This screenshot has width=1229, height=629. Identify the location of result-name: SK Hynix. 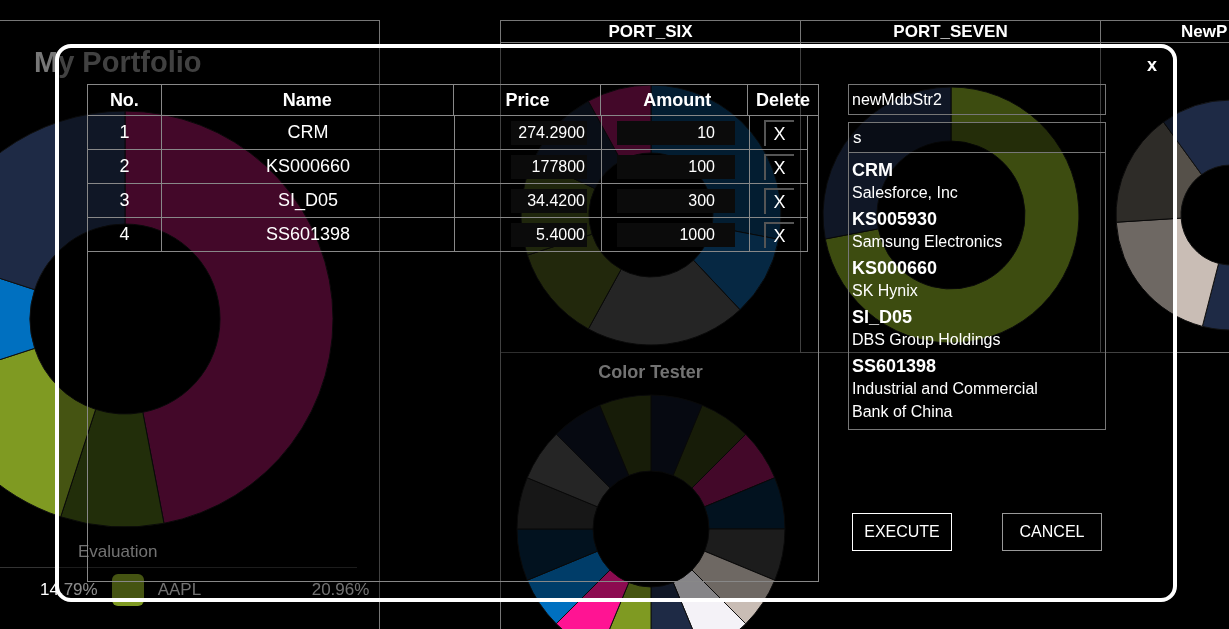
(962, 290).